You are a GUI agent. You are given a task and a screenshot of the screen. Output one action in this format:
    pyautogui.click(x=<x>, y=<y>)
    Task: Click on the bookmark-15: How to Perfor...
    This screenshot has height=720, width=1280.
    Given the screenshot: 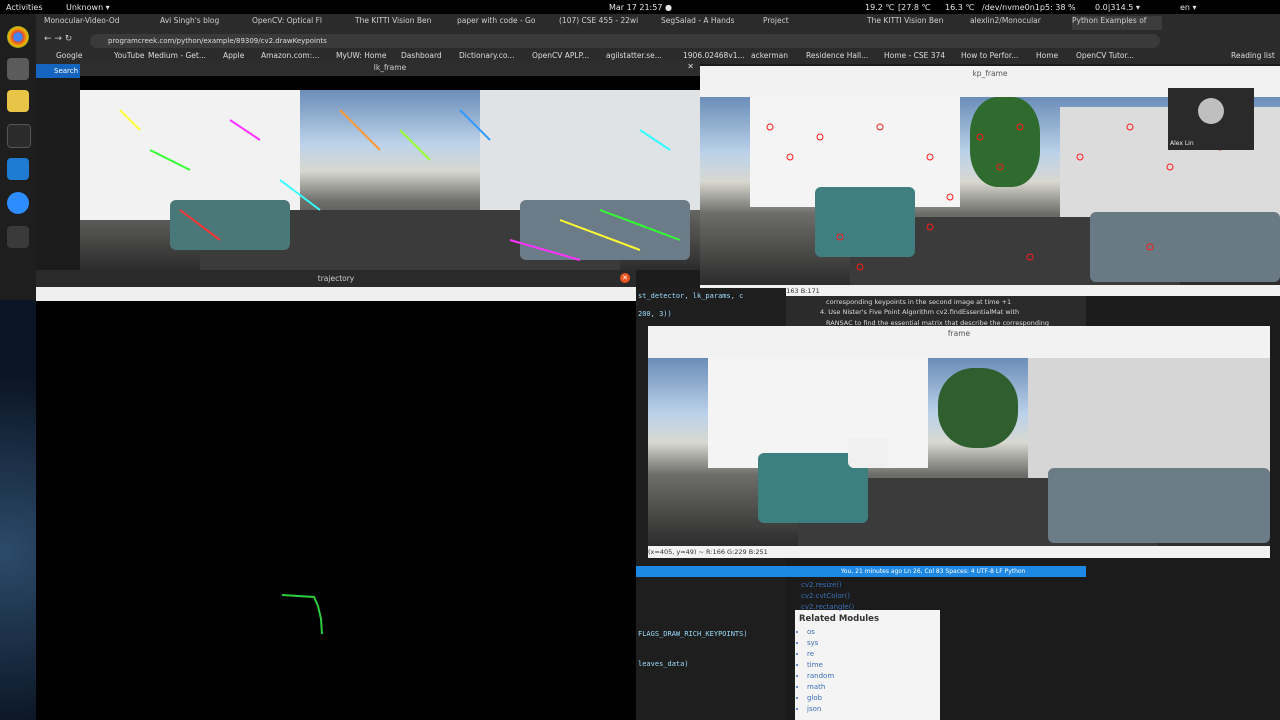 What is the action you would take?
    pyautogui.click(x=989, y=55)
    